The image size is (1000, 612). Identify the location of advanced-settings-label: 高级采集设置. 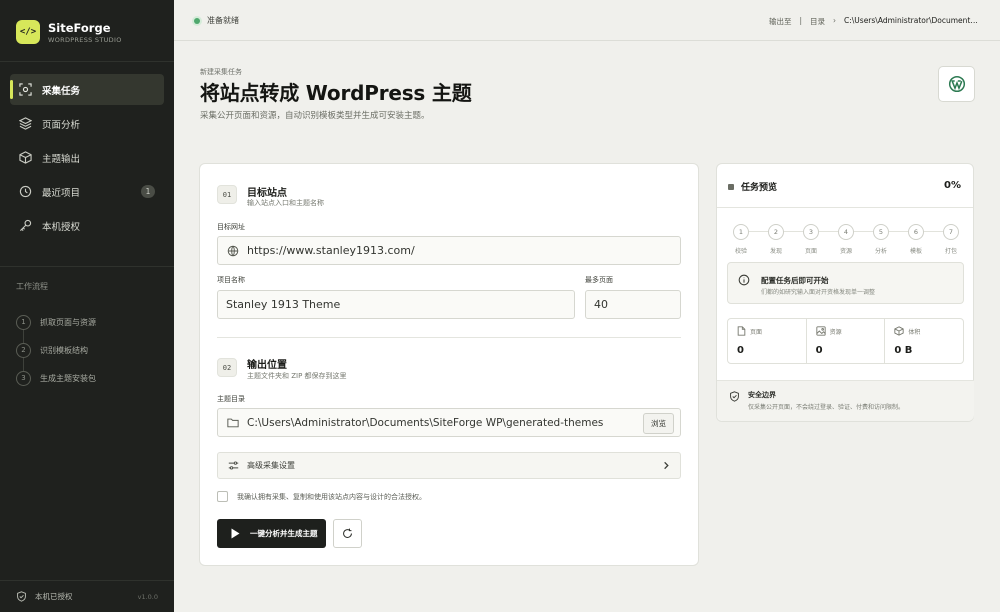
(271, 465).